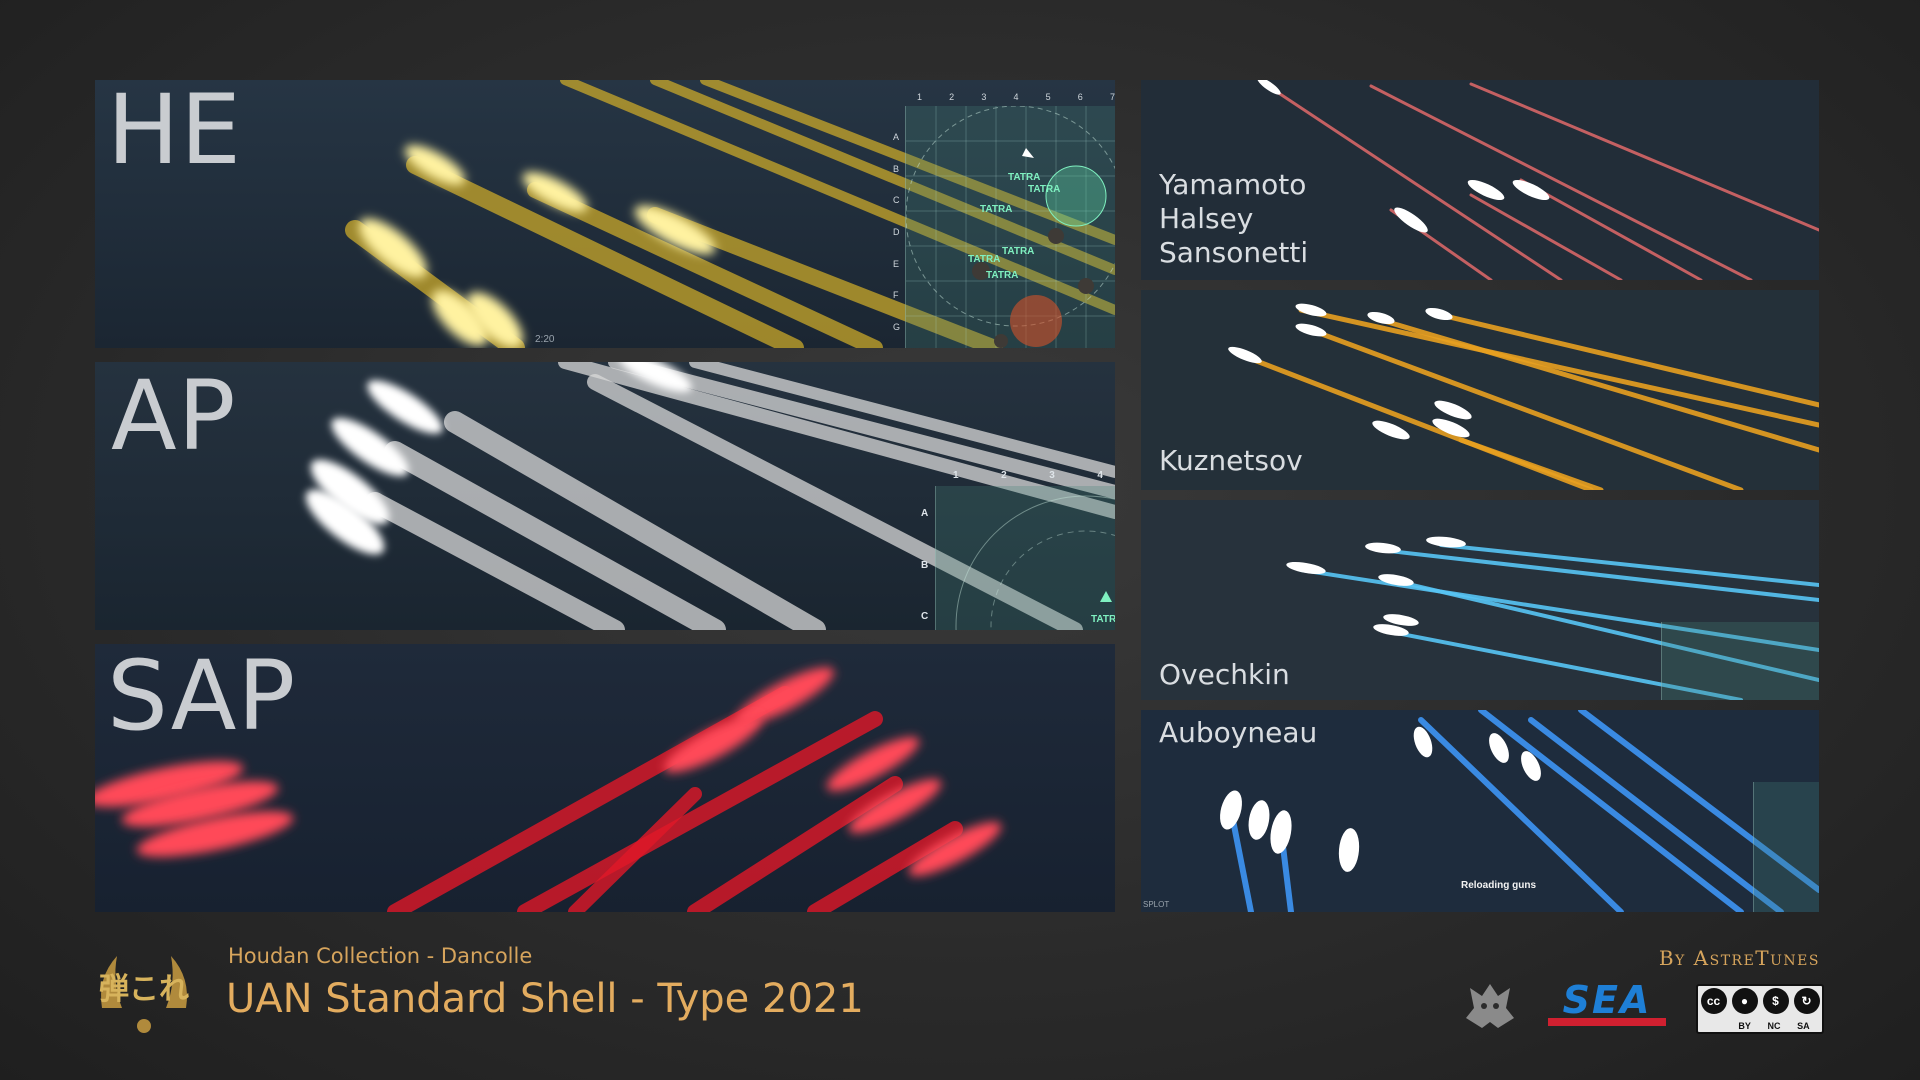 Image resolution: width=1920 pixels, height=1080 pixels. I want to click on he-col-4: 4, so click(1016, 97).